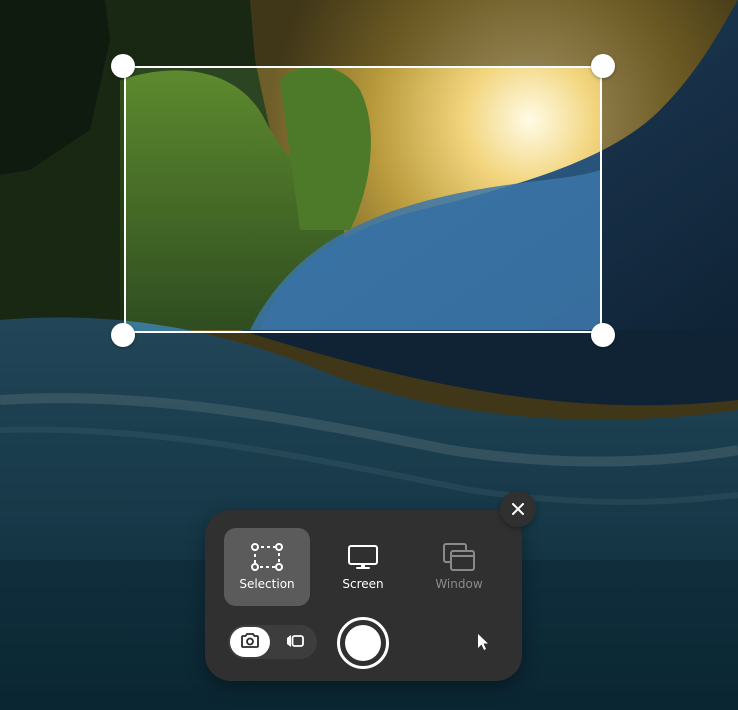 The height and width of the screenshot is (710, 738). What do you see at coordinates (459, 584) in the screenshot?
I see `window-mode-label: Window` at bounding box center [459, 584].